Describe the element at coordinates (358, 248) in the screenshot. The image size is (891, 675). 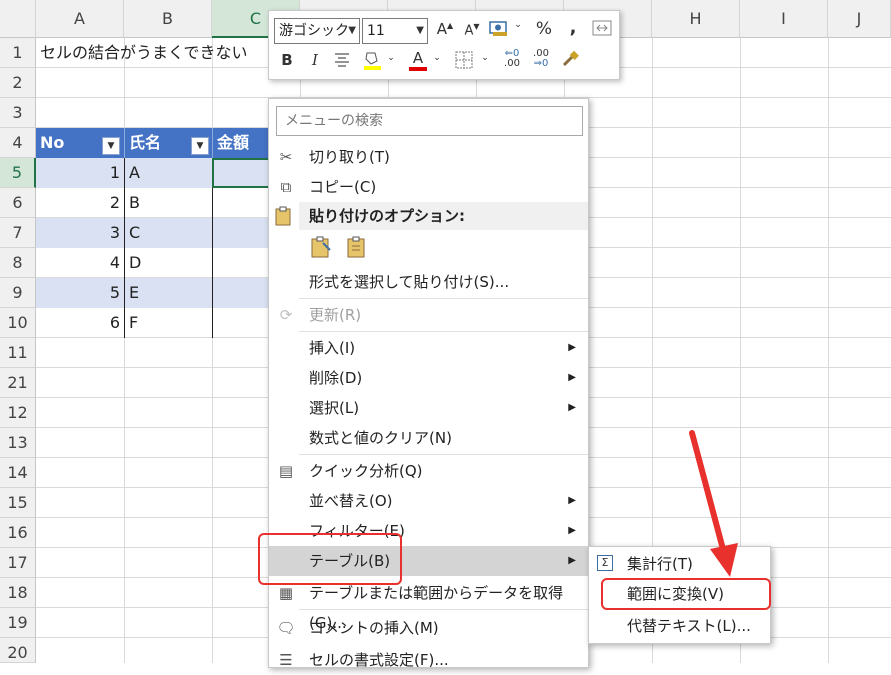
I see `paste-icon` at that location.